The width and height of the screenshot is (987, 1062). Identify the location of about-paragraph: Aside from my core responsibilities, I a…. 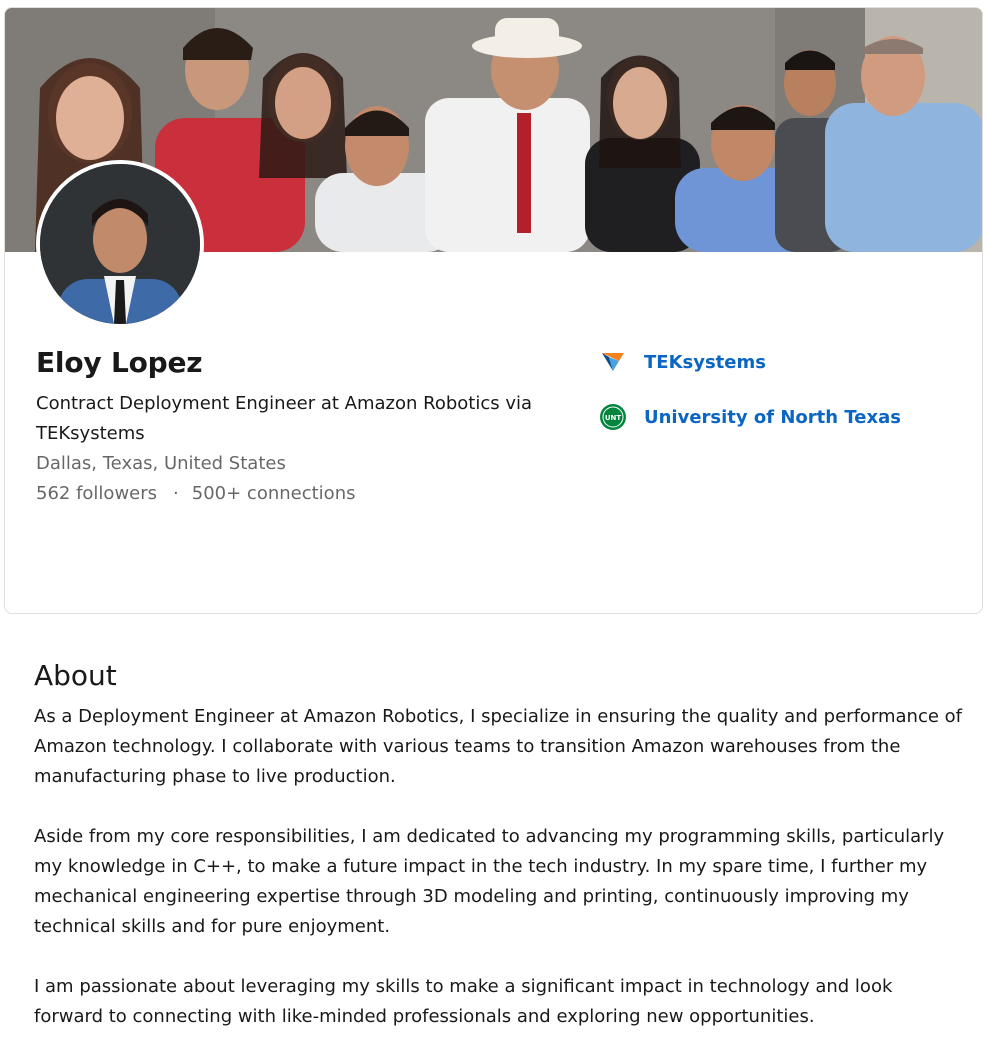
(489, 881).